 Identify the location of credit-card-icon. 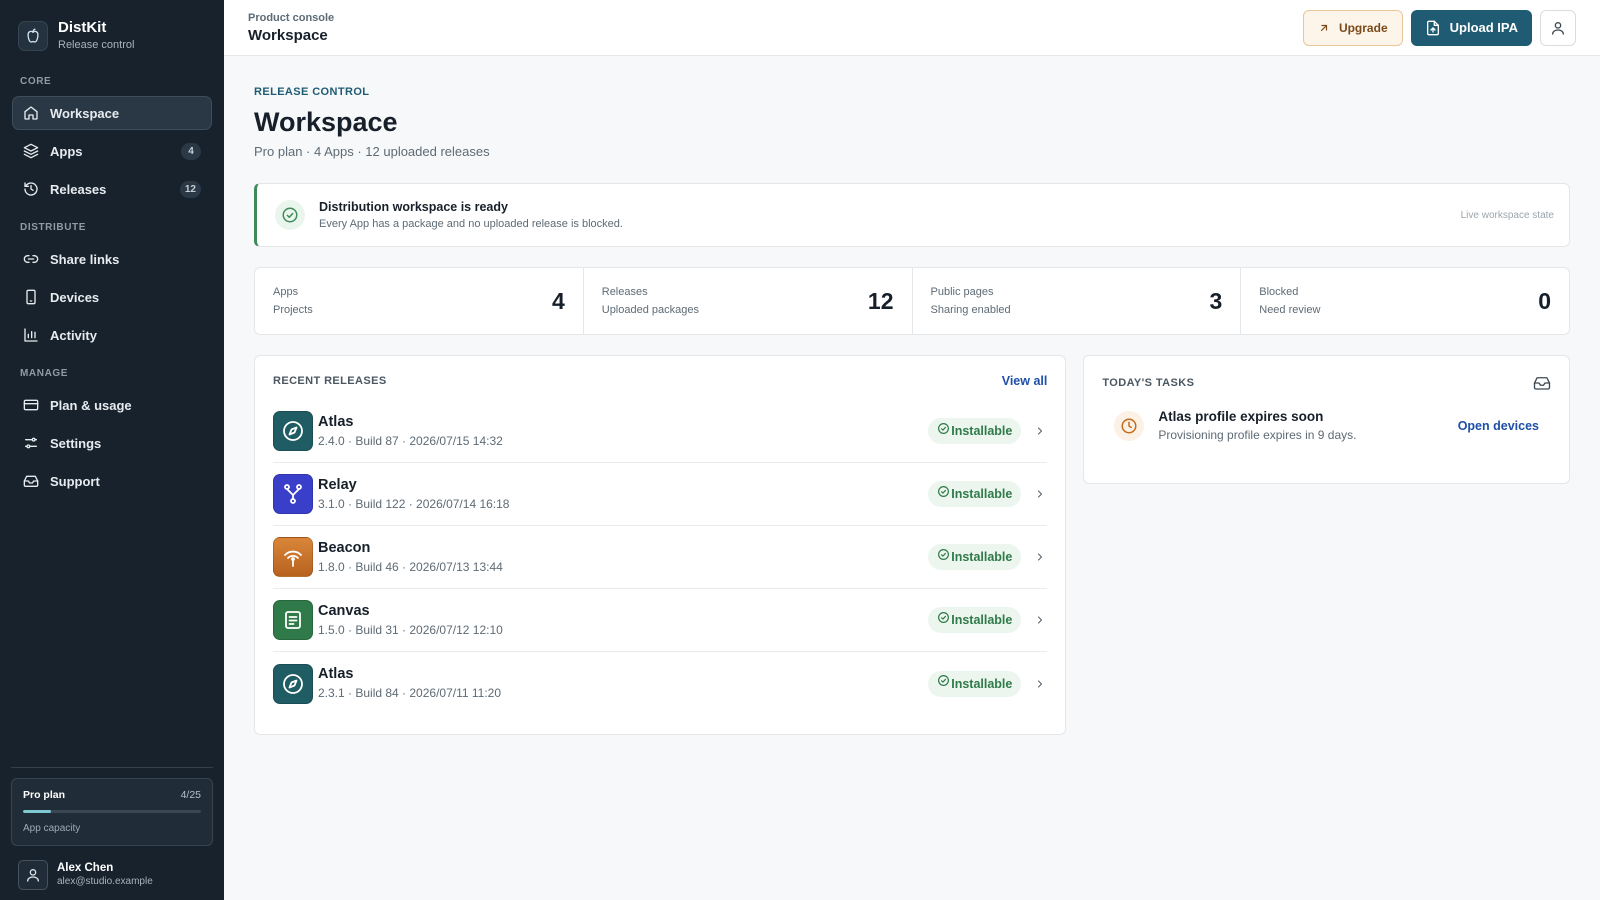
(31, 405).